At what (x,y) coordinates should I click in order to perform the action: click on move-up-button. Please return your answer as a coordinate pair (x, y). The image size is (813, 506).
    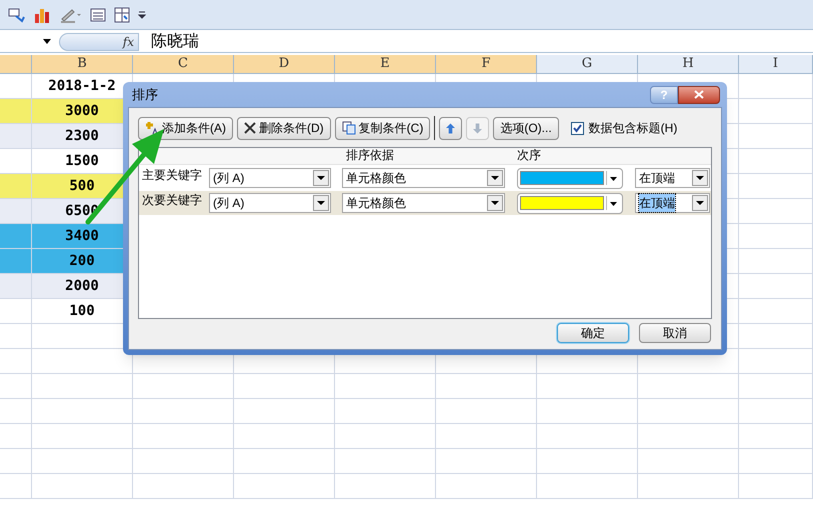
    Looking at the image, I should click on (450, 128).